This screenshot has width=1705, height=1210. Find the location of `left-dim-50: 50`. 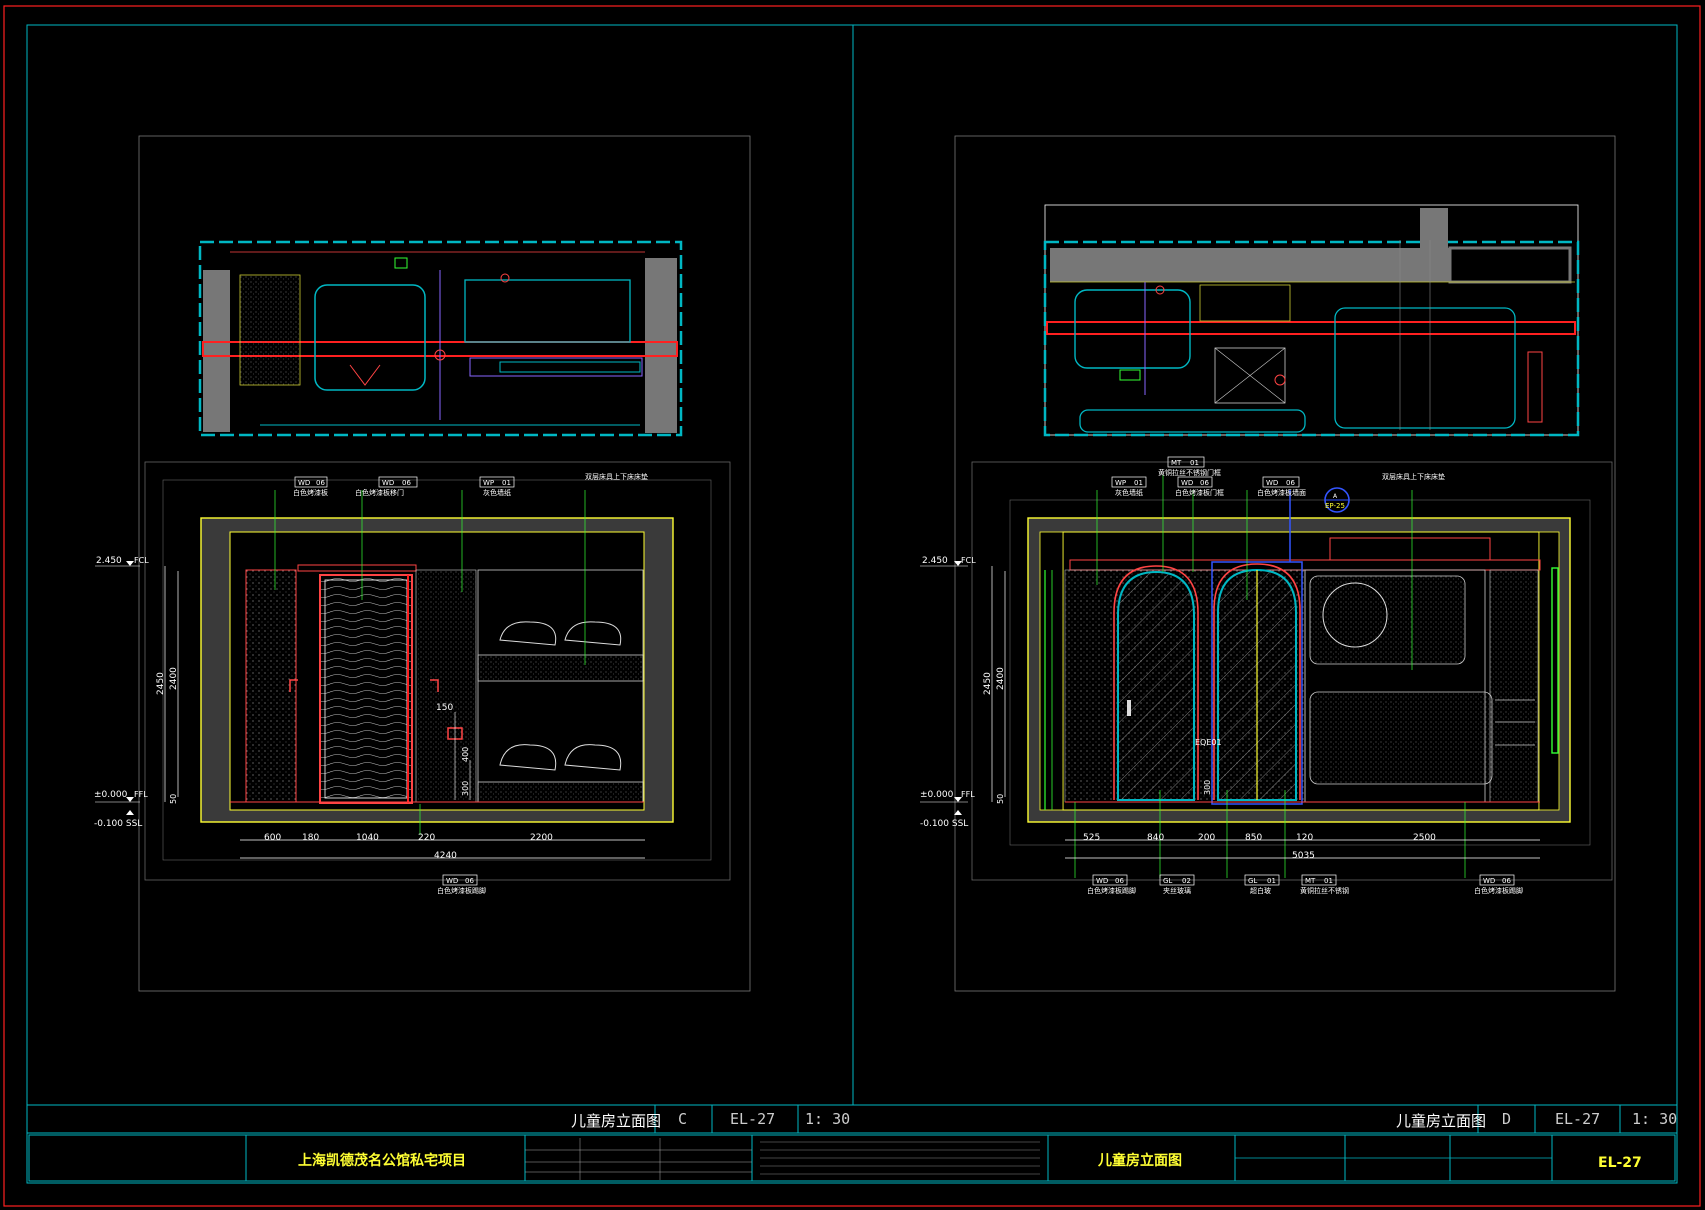

left-dim-50: 50 is located at coordinates (173, 799).